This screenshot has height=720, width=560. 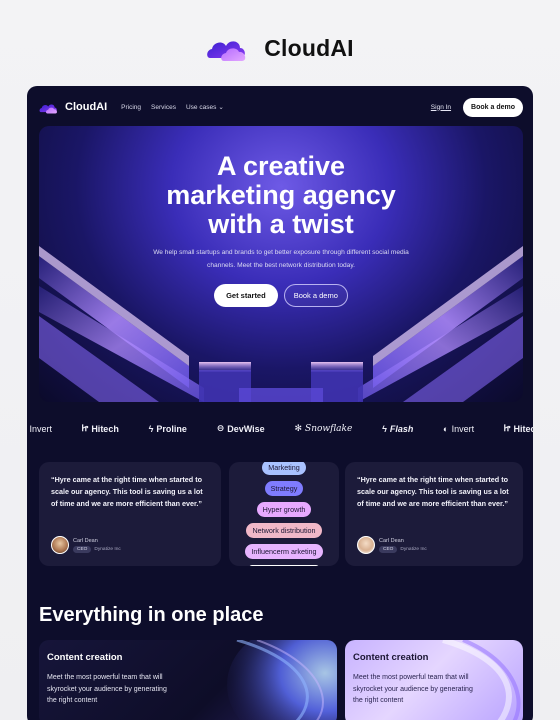 I want to click on invert-icon: ◐, so click(x=446, y=428).